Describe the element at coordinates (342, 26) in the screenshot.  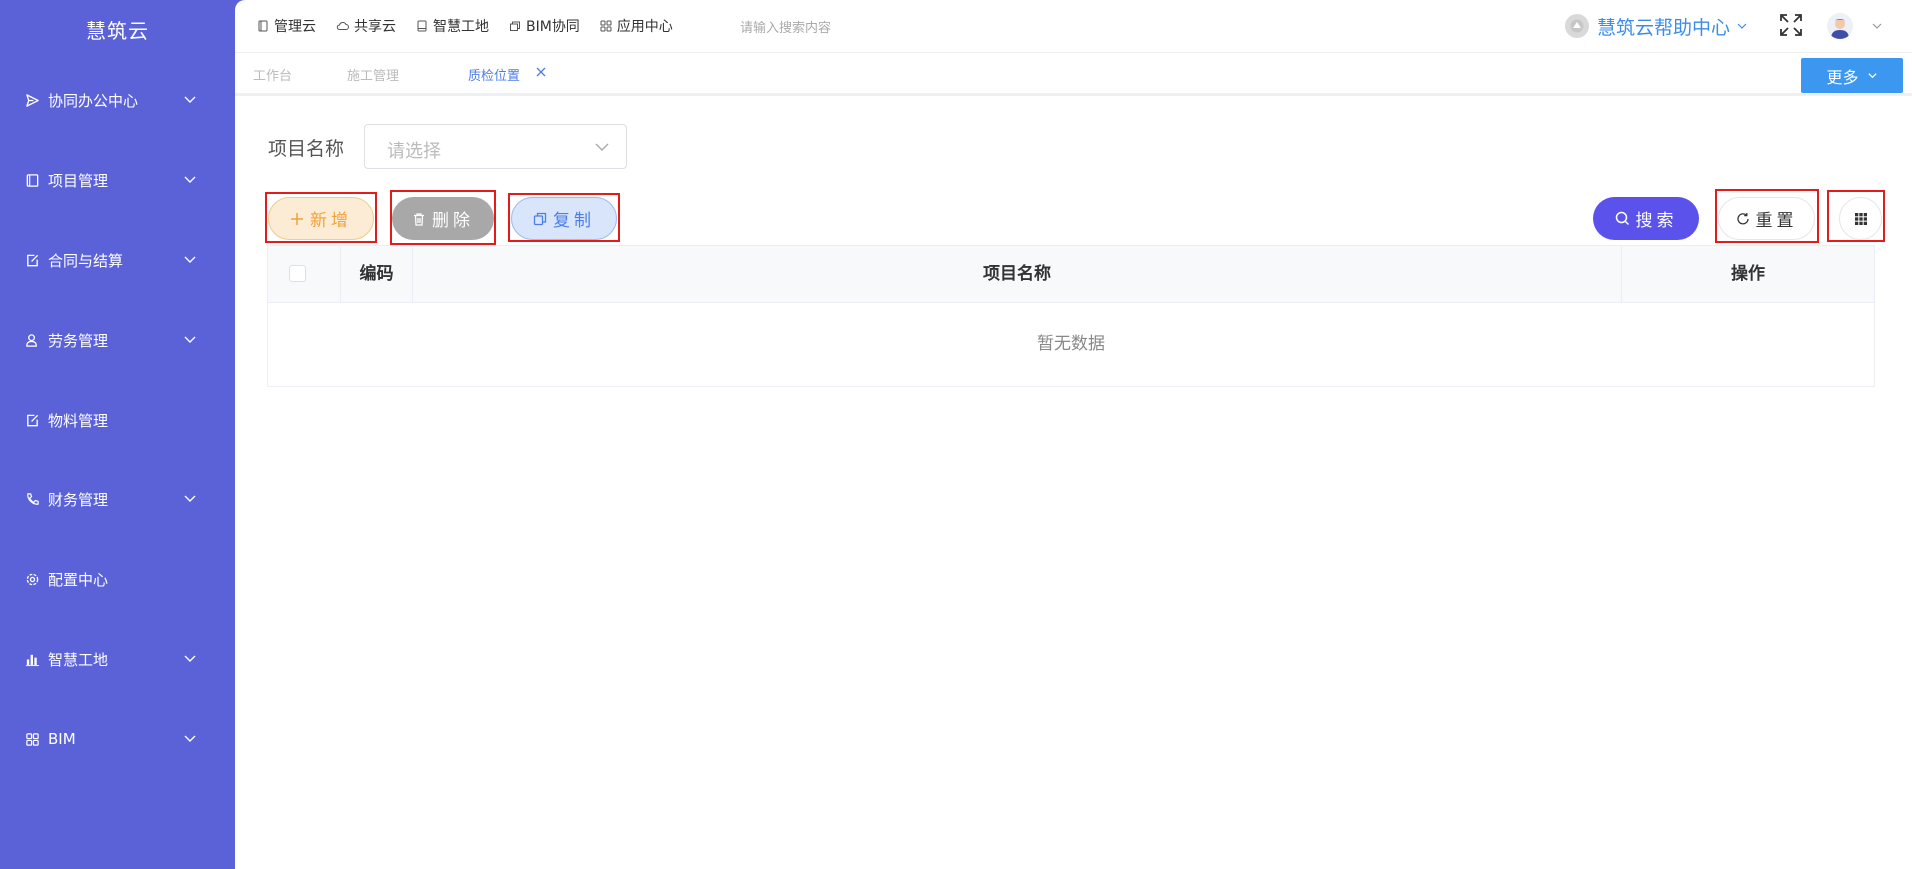
I see `cloud-icon` at that location.